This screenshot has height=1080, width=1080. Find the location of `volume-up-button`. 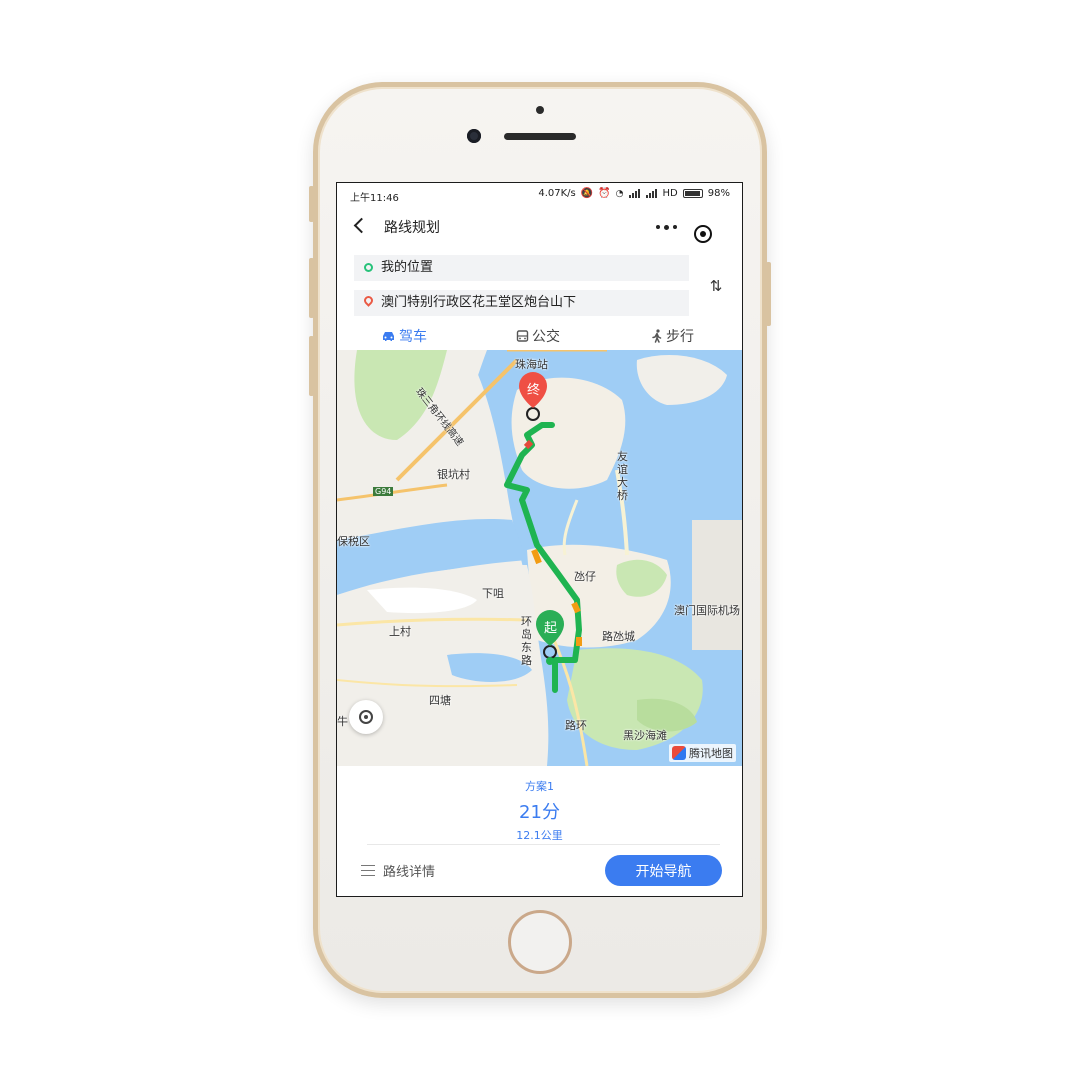

volume-up-button is located at coordinates (311, 288).